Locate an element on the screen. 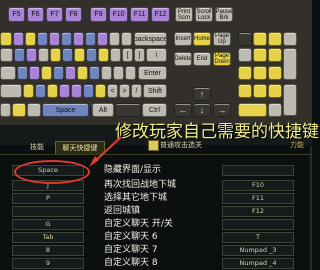  key-alt: Alt is located at coordinates (103, 110).